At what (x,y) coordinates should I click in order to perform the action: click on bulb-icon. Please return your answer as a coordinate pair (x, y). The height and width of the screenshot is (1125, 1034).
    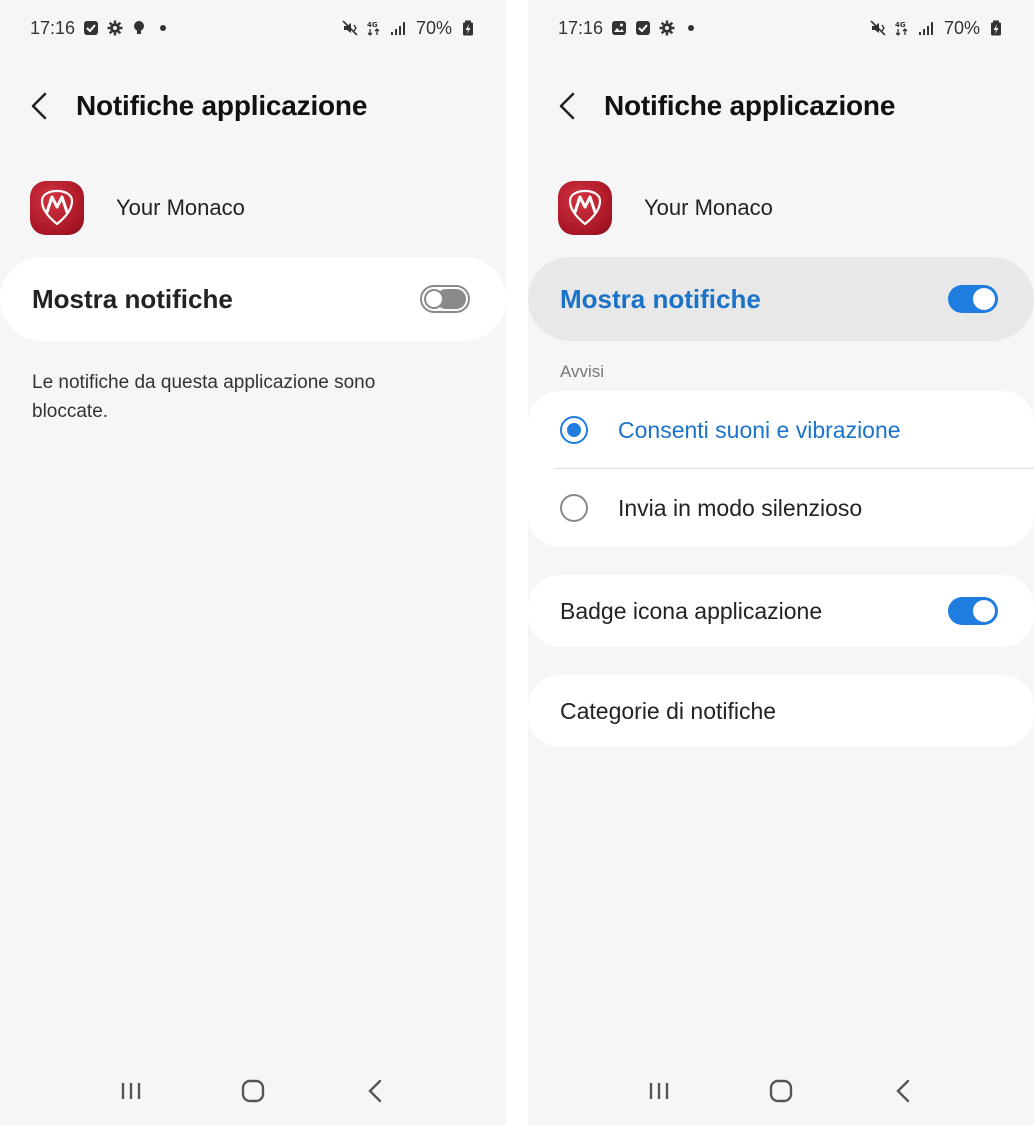
    Looking at the image, I should click on (139, 28).